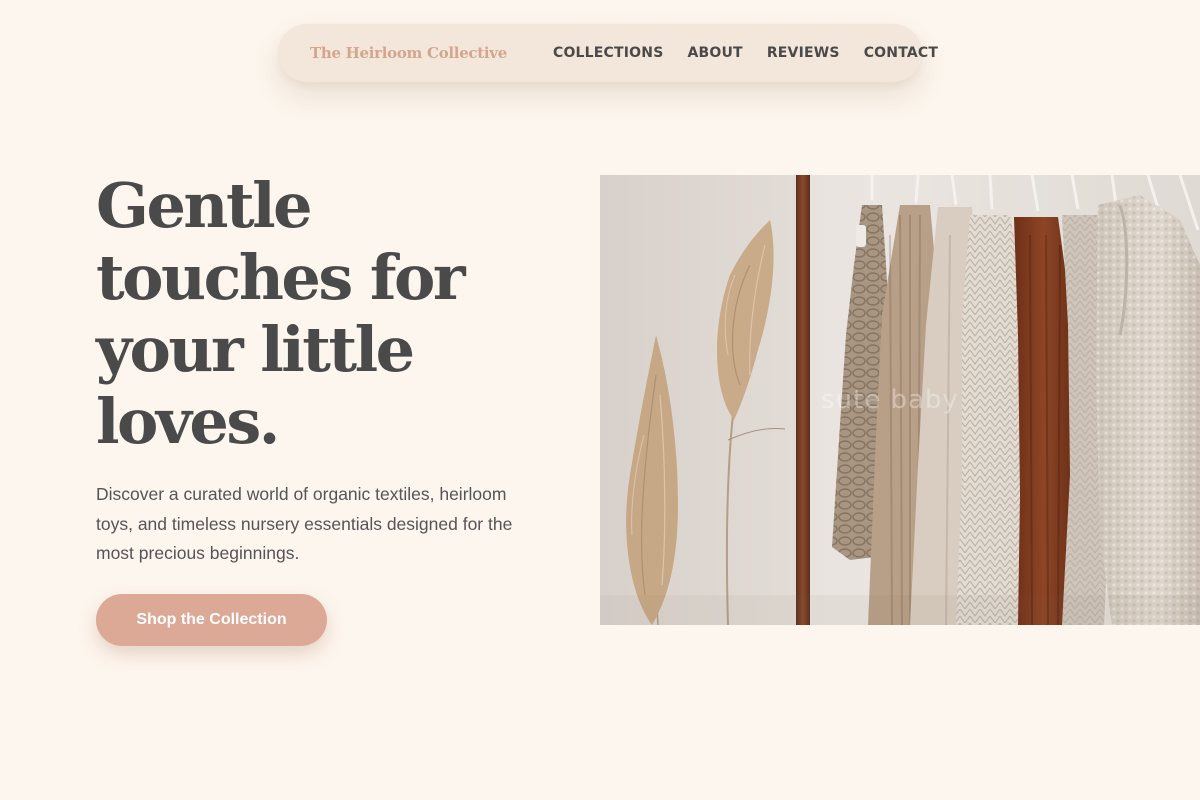 This screenshot has width=1200, height=800. Describe the element at coordinates (204, 205) in the screenshot. I see `hero-title-line: Gentle` at that location.